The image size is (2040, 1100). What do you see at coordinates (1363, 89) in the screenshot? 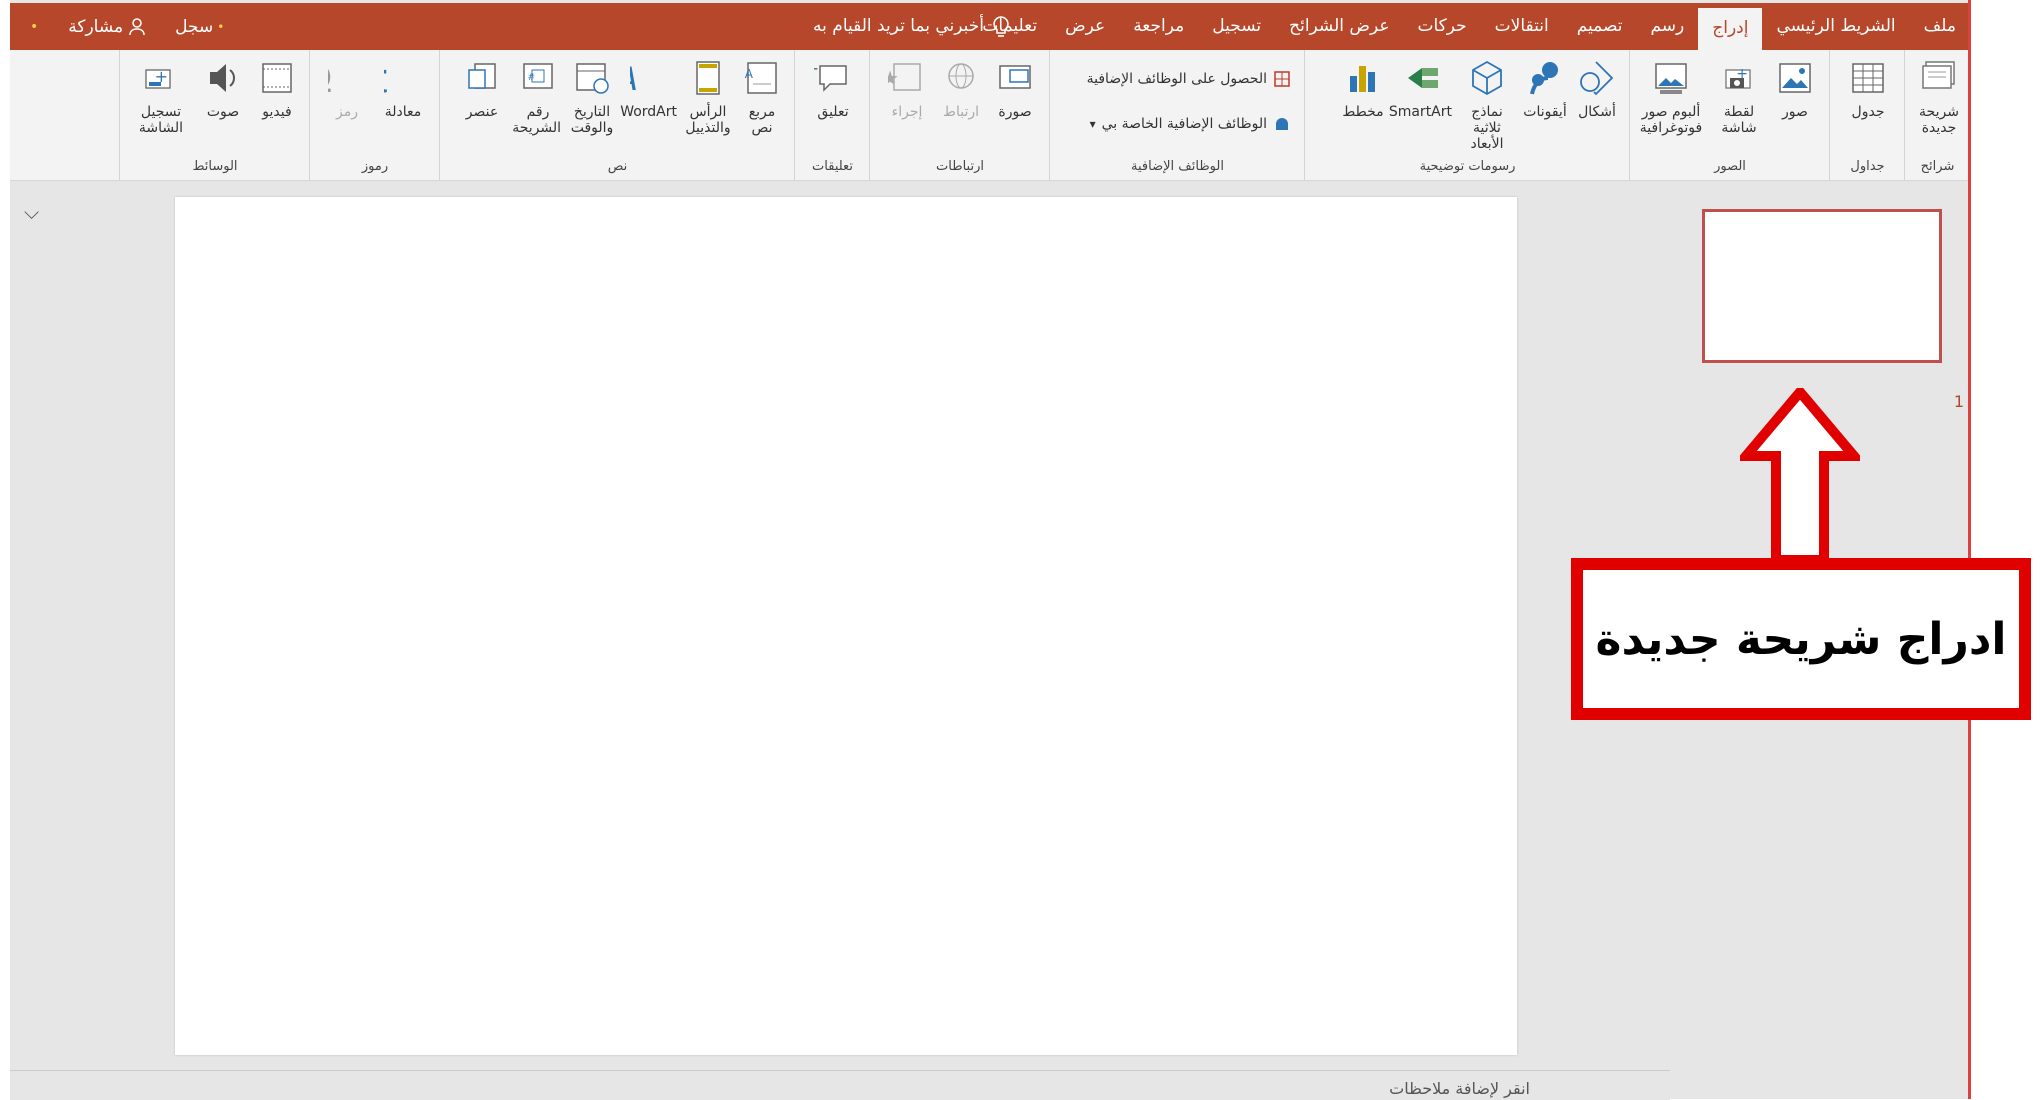
I see `chart-button: مخطط` at bounding box center [1363, 89].